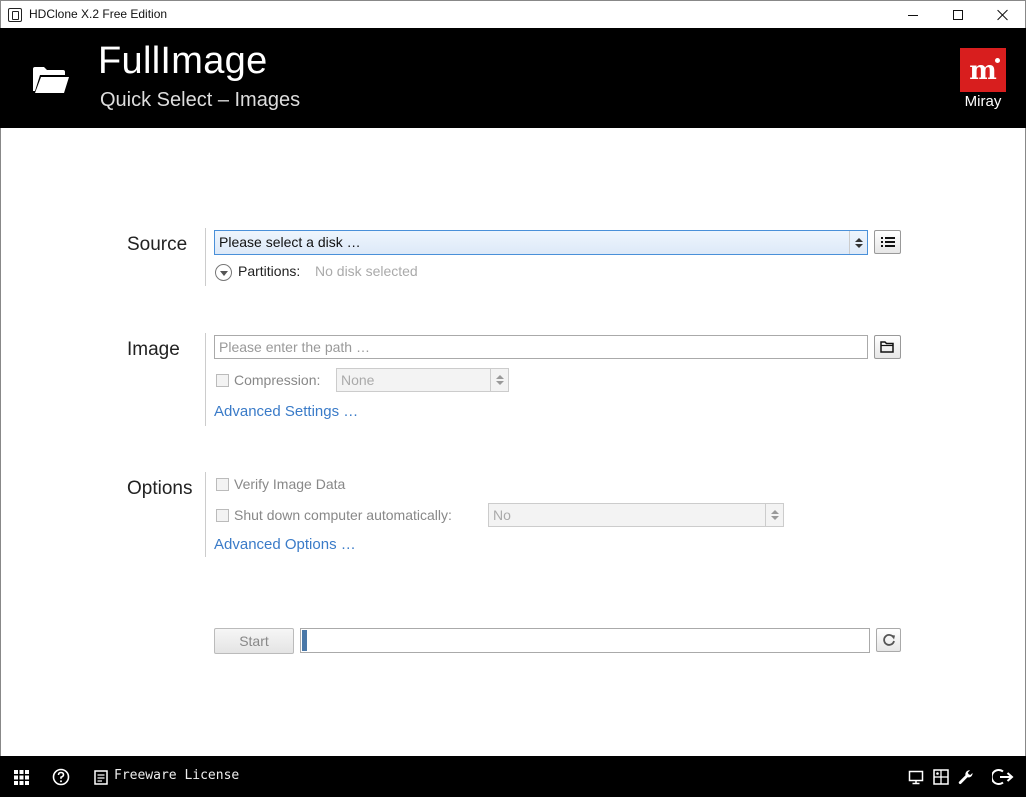  What do you see at coordinates (205, 257) in the screenshot?
I see `source-divider` at bounding box center [205, 257].